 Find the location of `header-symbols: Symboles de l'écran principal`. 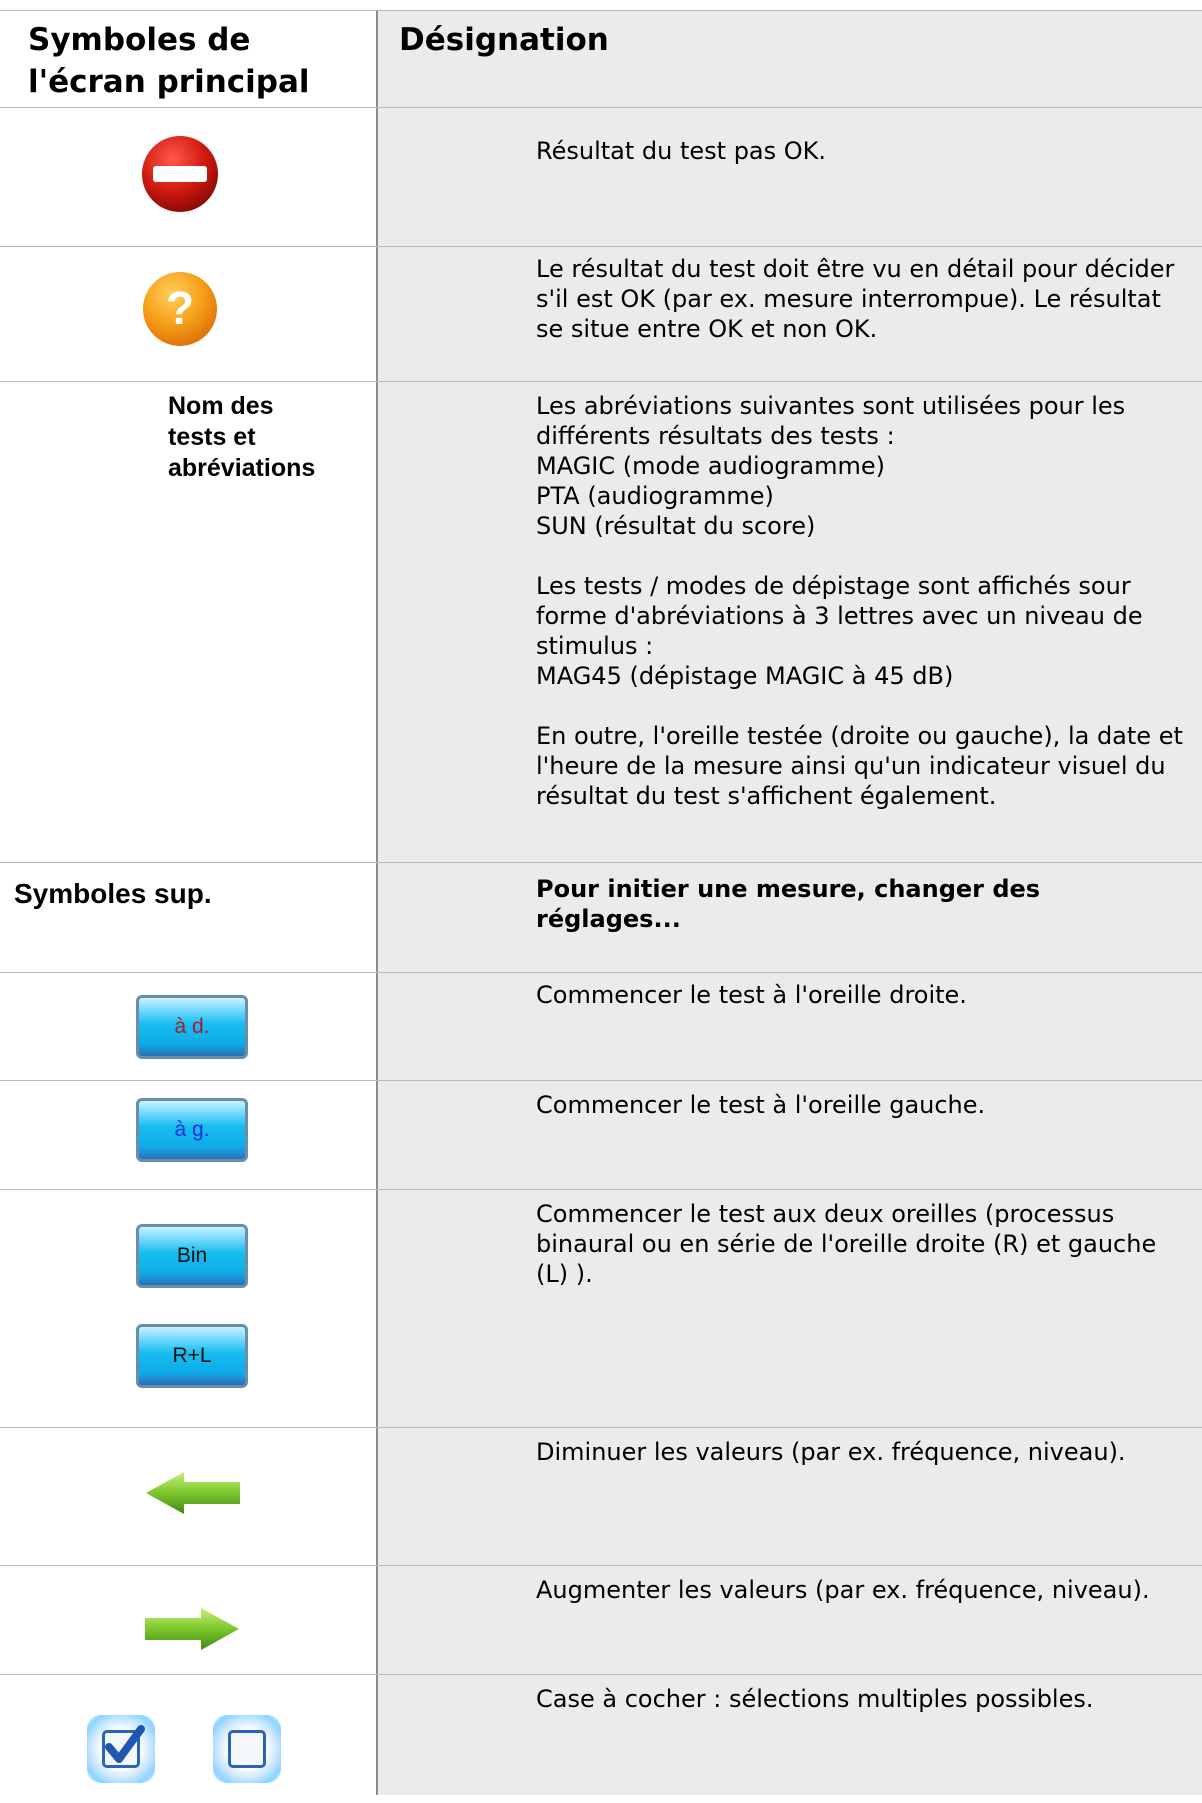

header-symbols: Symboles de l'écran principal is located at coordinates (169, 61).